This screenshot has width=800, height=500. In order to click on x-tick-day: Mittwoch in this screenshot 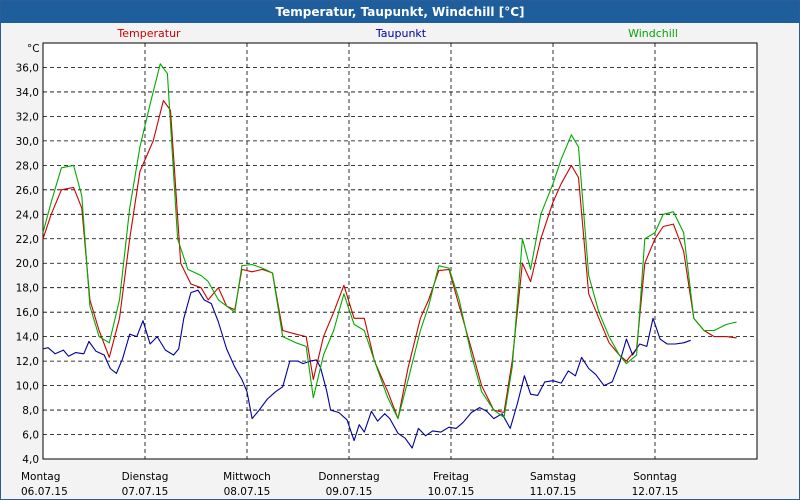, I will do `click(247, 477)`.